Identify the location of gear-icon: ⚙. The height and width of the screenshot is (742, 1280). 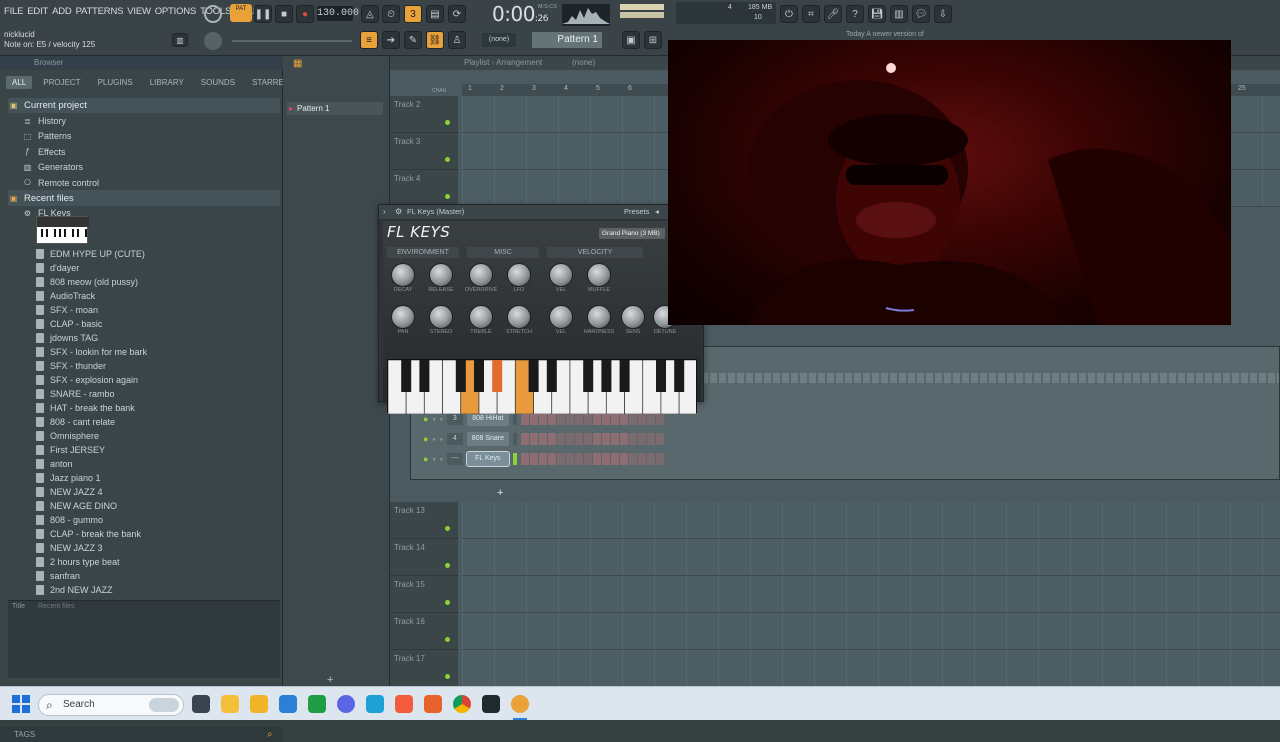
(398, 212).